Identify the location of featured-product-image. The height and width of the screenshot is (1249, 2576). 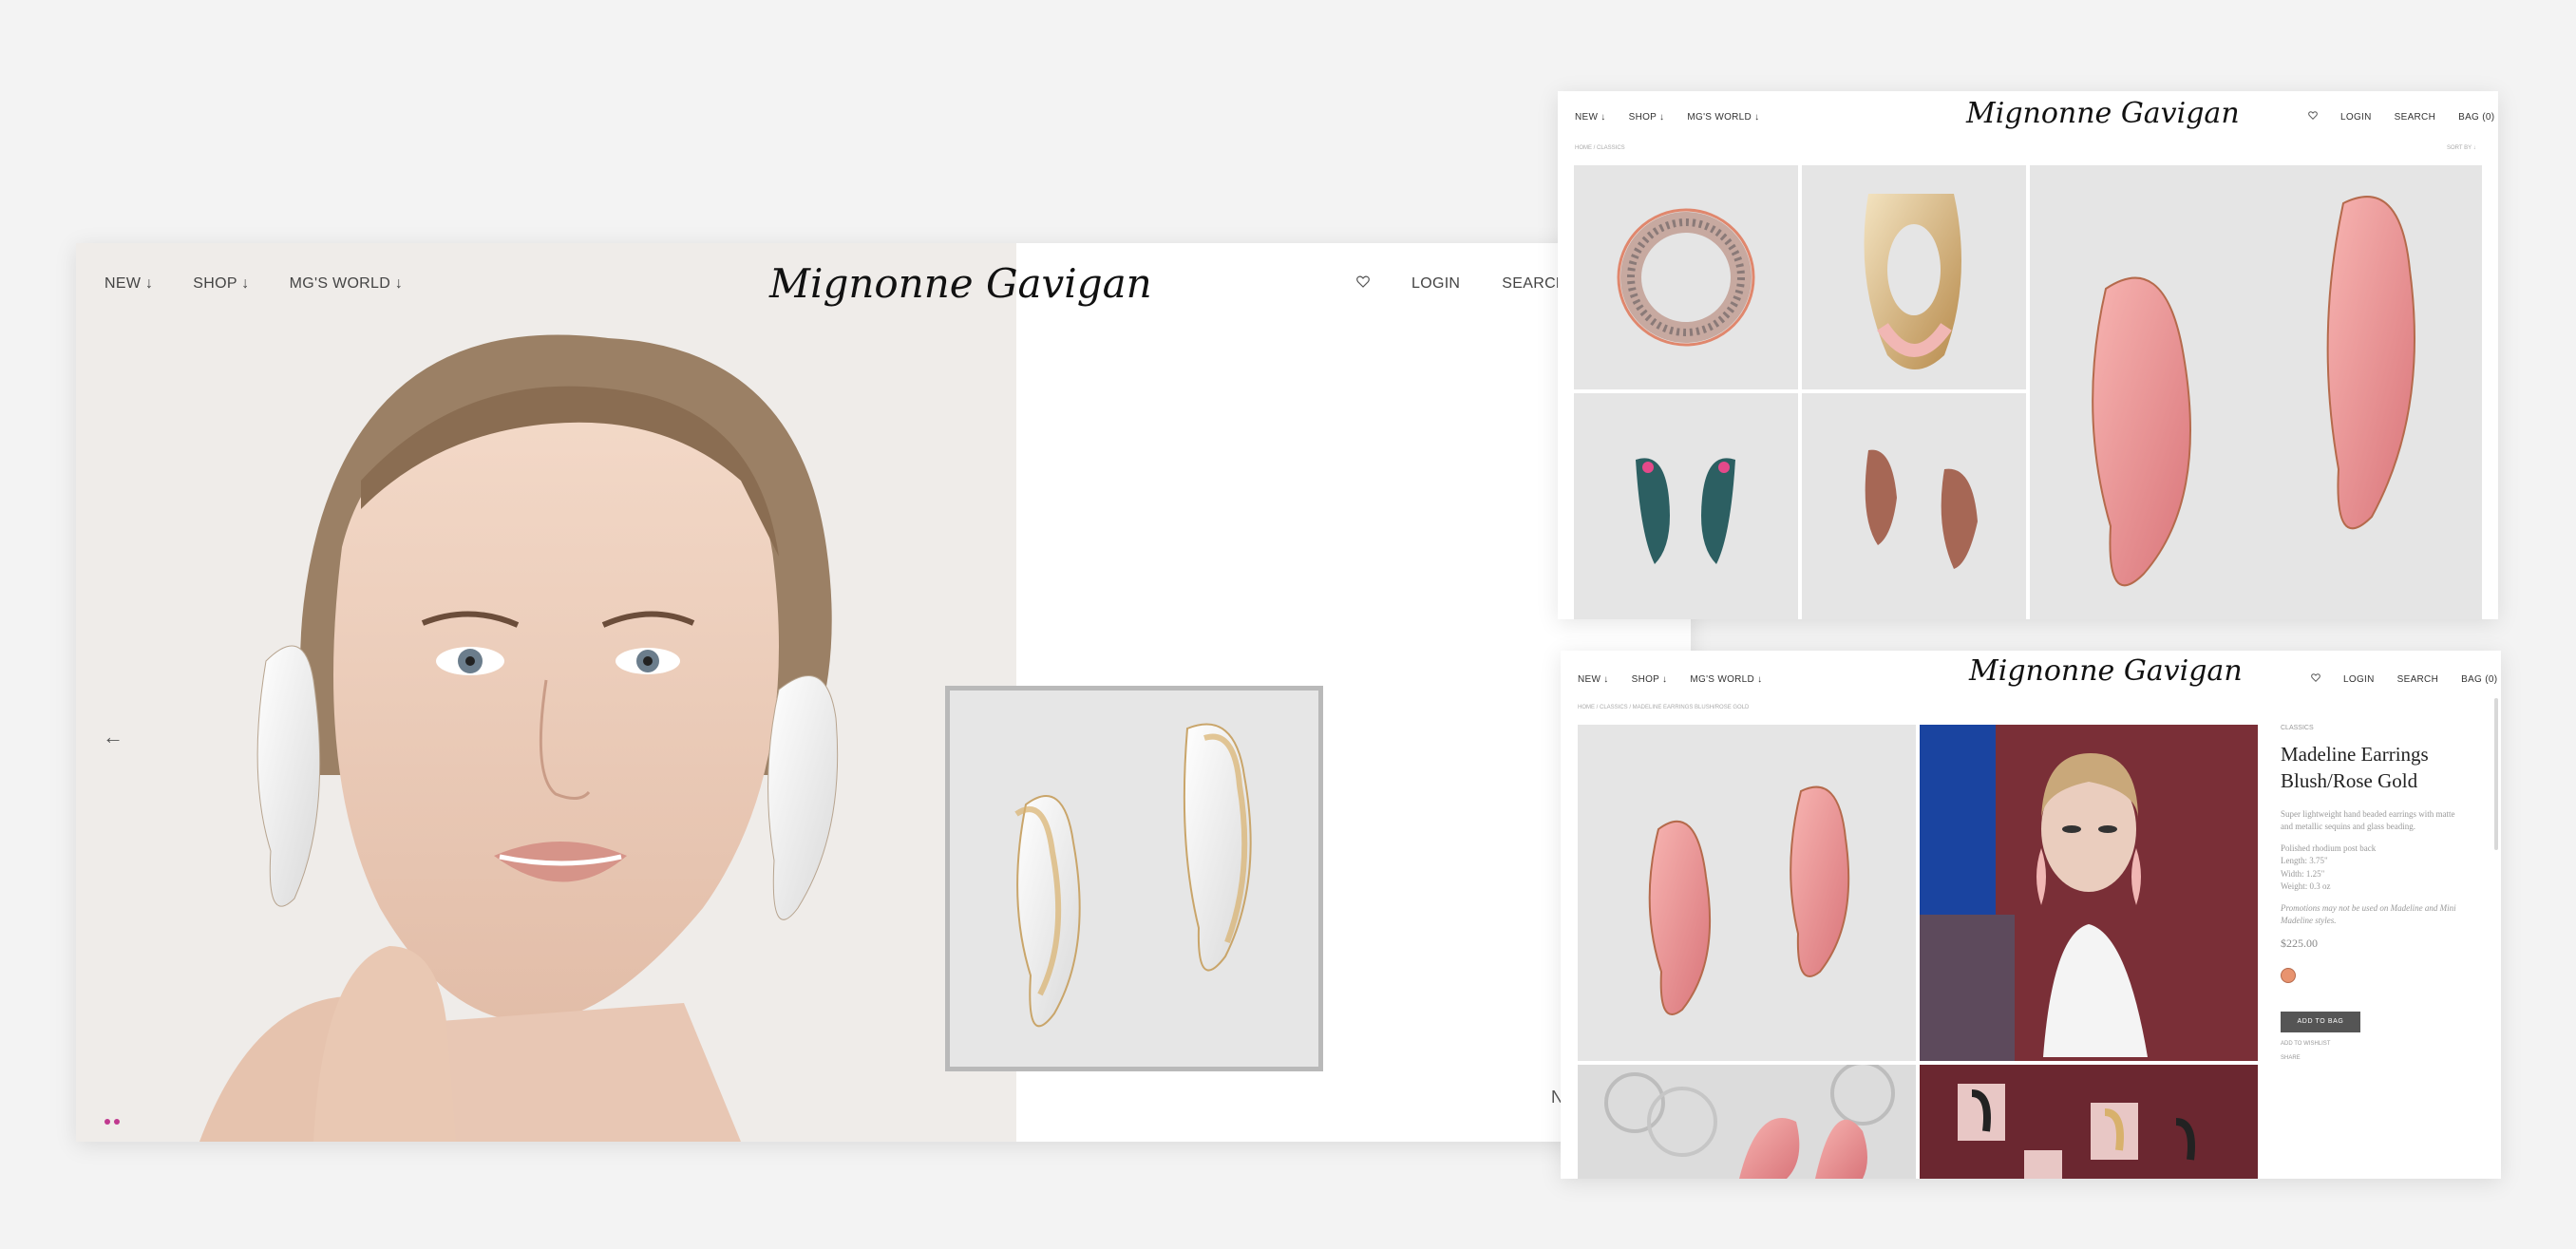
(1134, 878).